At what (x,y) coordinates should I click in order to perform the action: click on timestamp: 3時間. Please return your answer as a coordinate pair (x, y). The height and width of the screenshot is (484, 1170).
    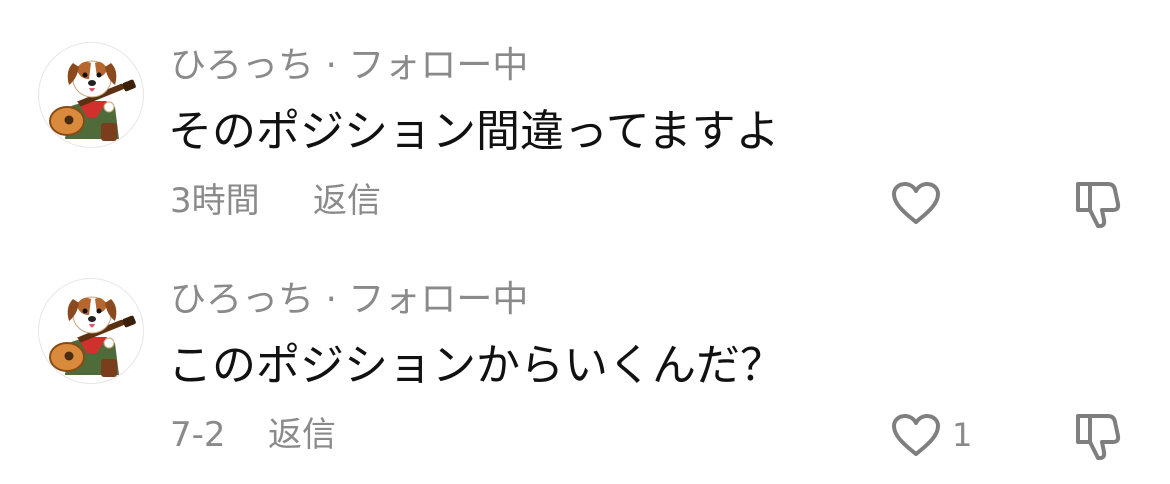
    Looking at the image, I should click on (215, 201).